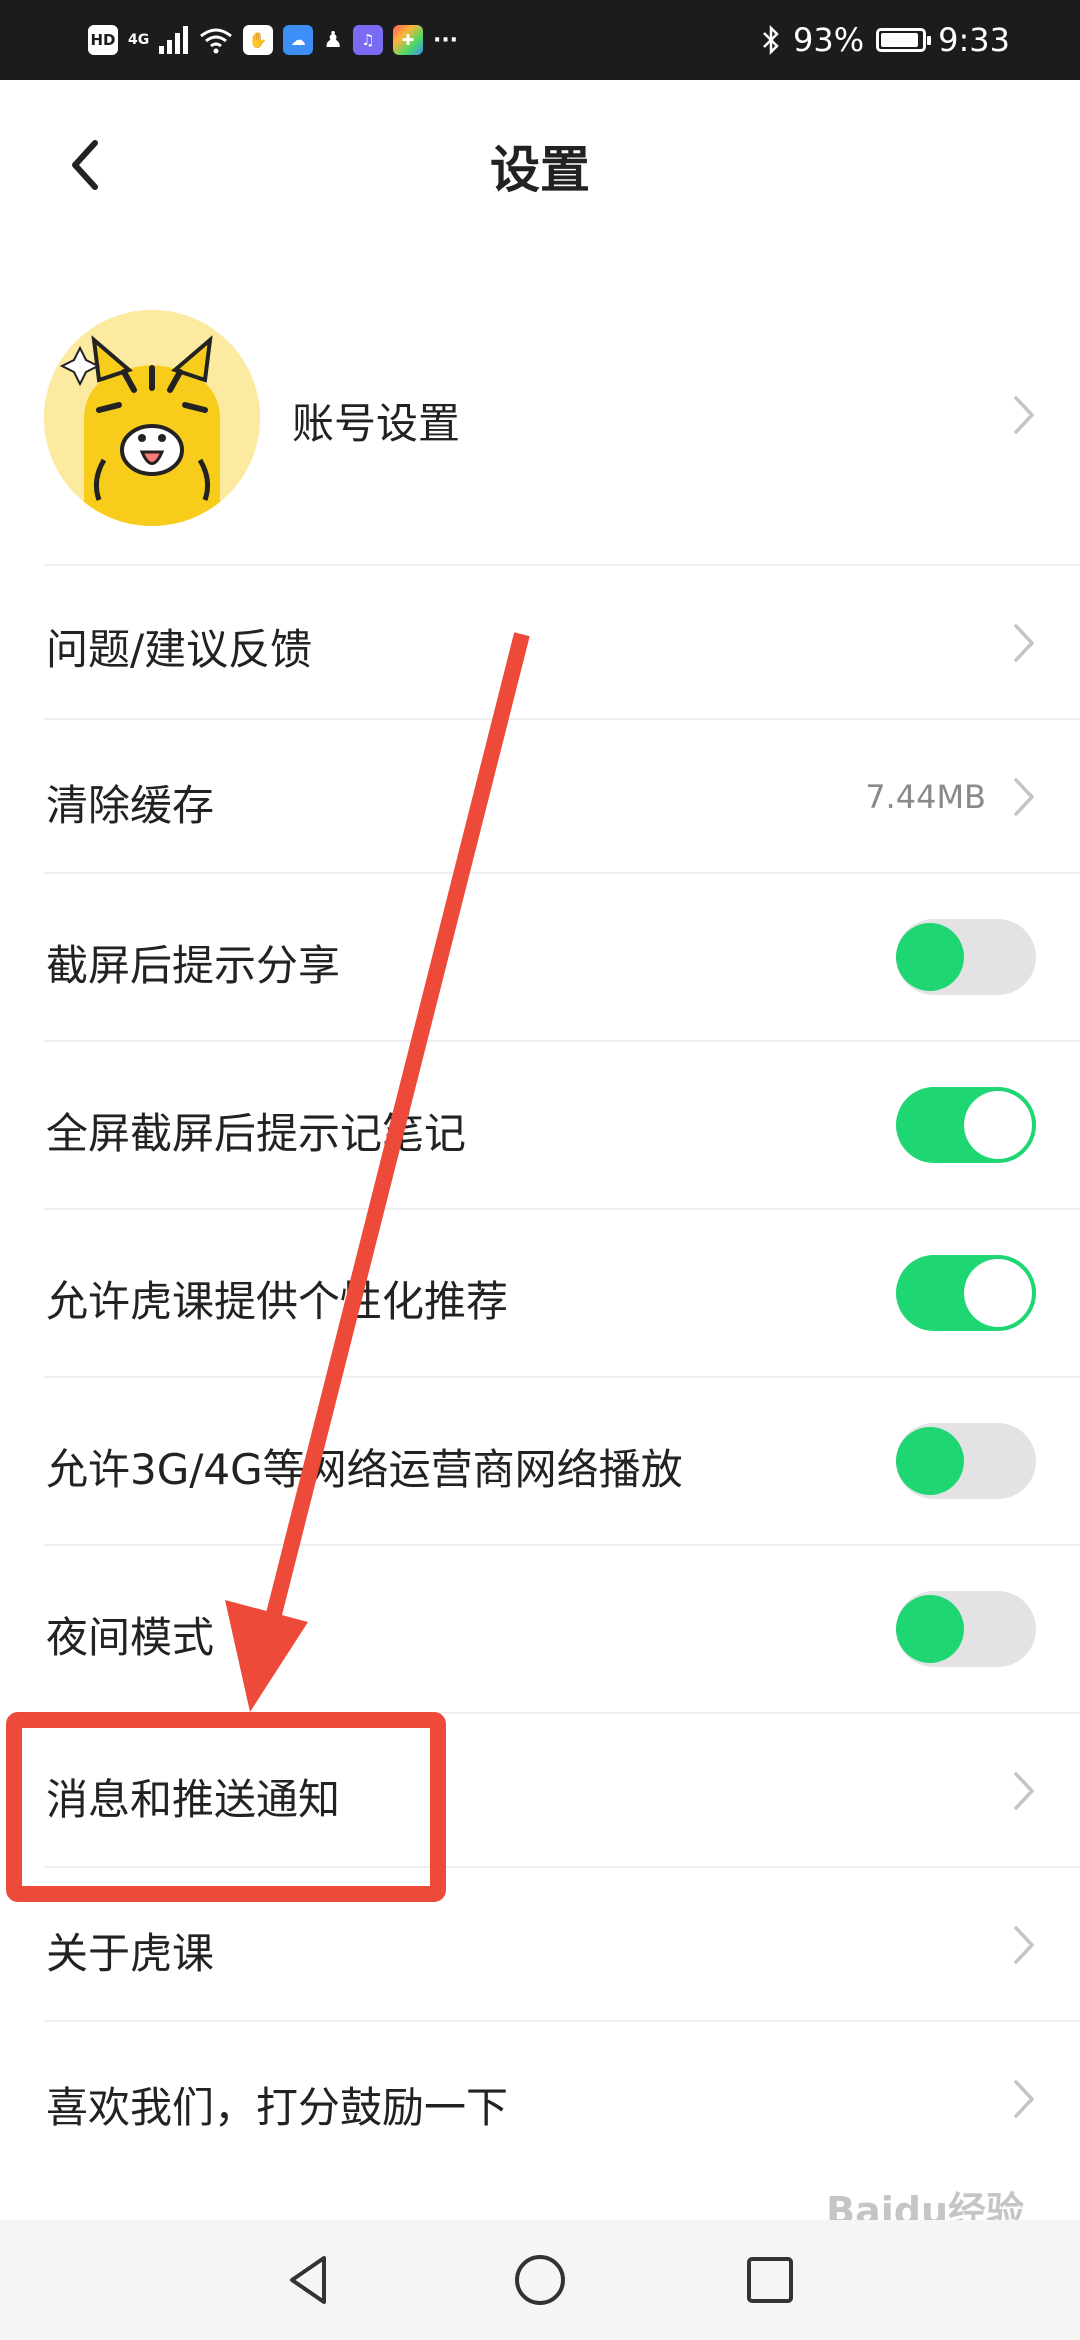  Describe the element at coordinates (298, 40) in the screenshot. I see `cloud-icon: ☁` at that location.